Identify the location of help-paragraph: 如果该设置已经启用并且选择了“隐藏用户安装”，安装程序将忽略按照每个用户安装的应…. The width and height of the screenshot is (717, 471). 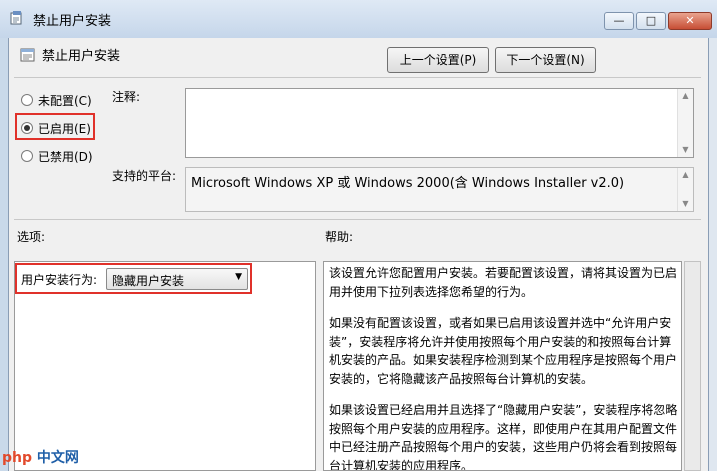
(503, 437).